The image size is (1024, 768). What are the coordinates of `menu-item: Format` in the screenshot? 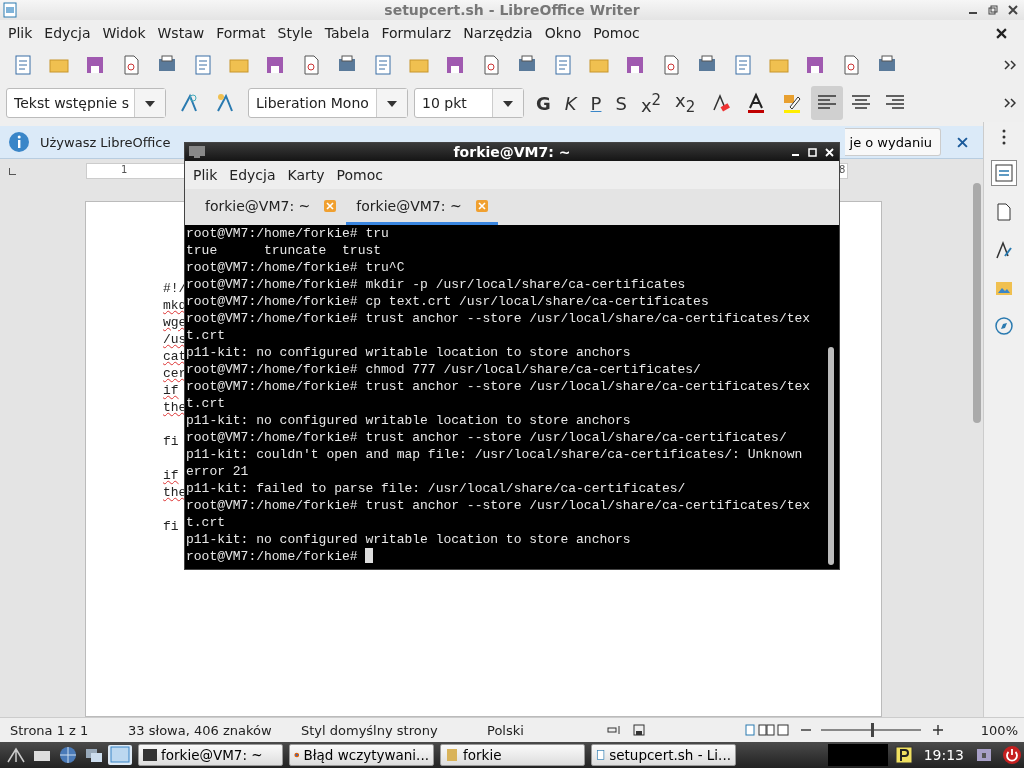 It's located at (241, 33).